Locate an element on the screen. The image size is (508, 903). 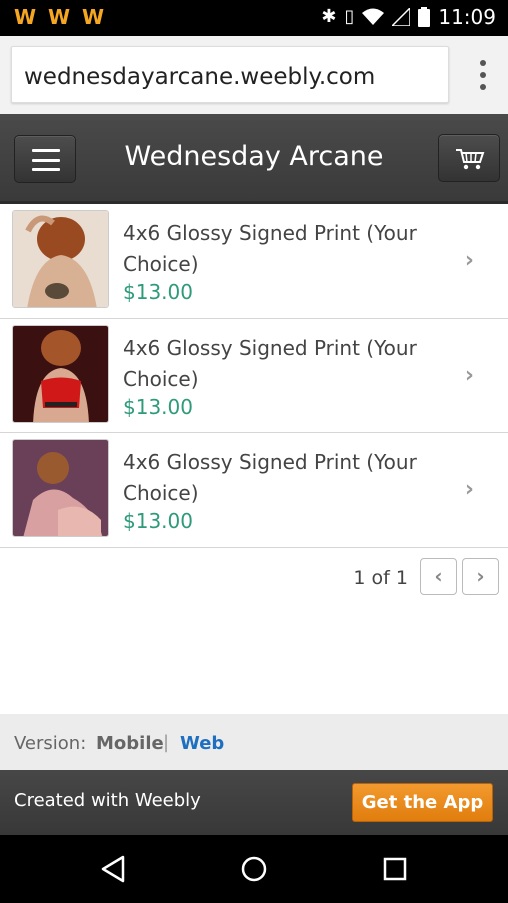
shopping-cart-icon is located at coordinates (470, 159).